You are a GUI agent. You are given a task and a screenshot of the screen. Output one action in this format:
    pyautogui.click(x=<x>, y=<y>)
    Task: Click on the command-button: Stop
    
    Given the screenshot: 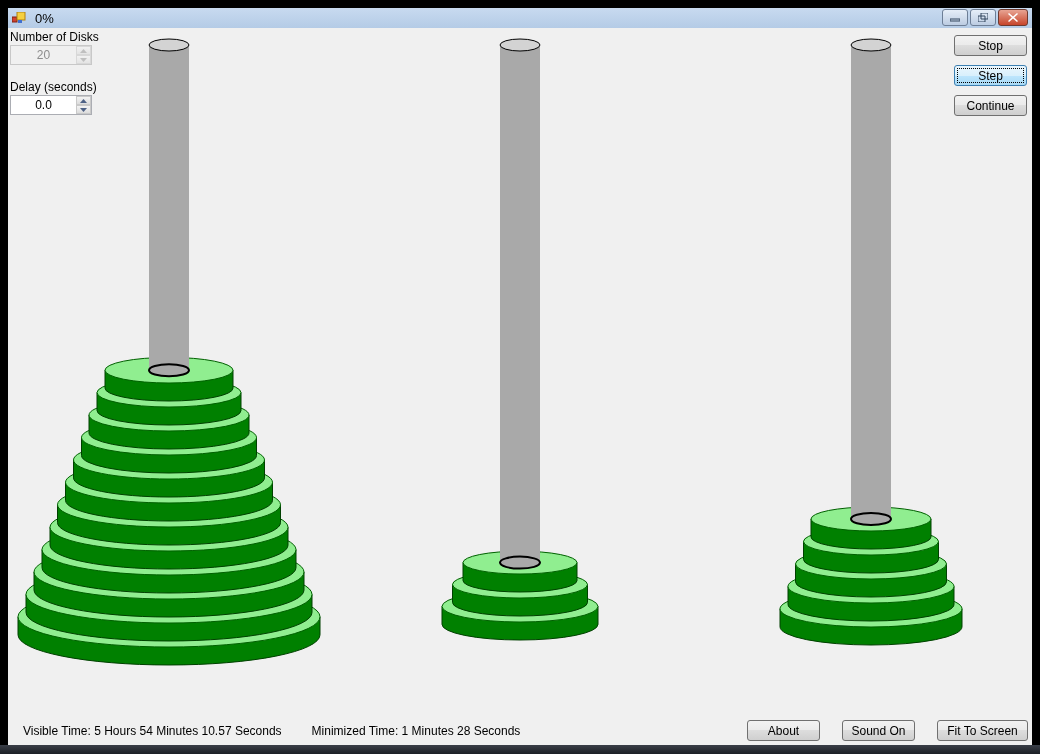 What is the action you would take?
    pyautogui.click(x=990, y=45)
    